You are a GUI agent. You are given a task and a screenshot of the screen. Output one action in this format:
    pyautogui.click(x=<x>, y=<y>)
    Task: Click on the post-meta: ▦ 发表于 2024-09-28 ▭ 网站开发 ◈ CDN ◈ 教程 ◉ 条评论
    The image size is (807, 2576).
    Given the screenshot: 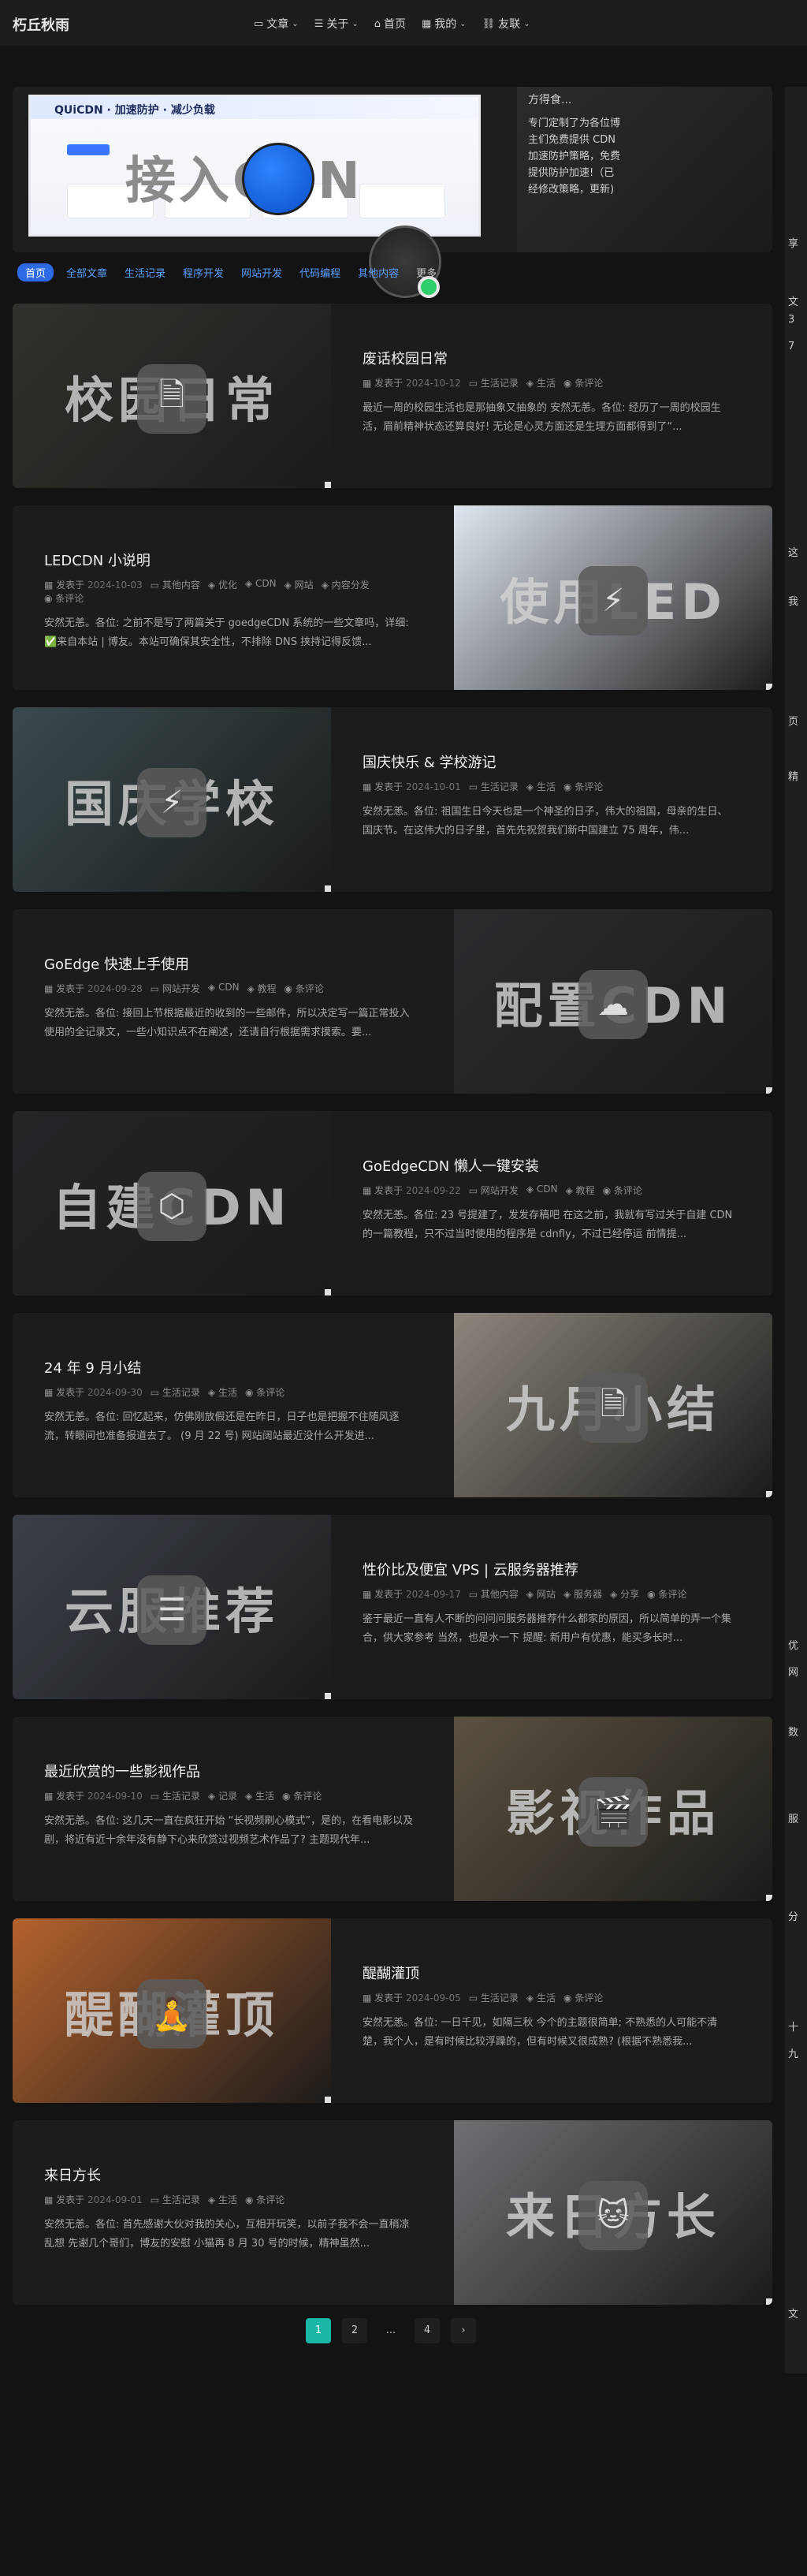 What is the action you would take?
    pyautogui.click(x=230, y=988)
    